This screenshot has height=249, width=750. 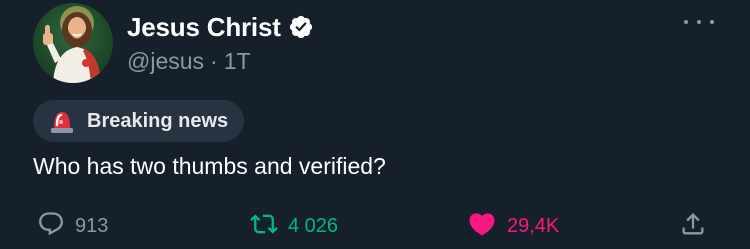 I want to click on more-options-button, so click(x=699, y=22).